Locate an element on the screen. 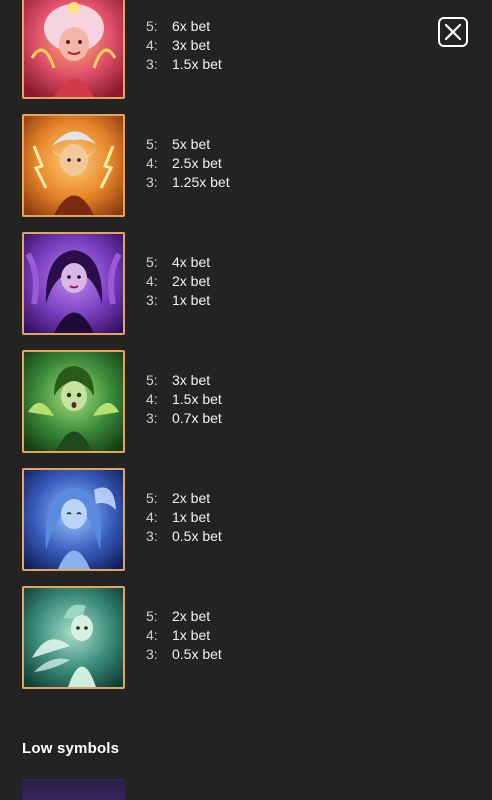  symbol-row-orange-fairy: 5: 5x bet 4: 2.5x bet 3: 1.25x bet is located at coordinates (242, 165).